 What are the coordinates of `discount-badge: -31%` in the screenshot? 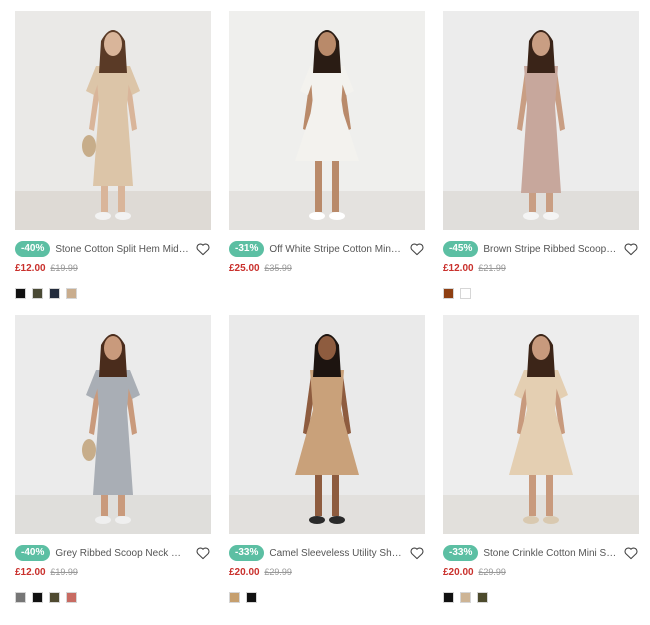 It's located at (247, 249).